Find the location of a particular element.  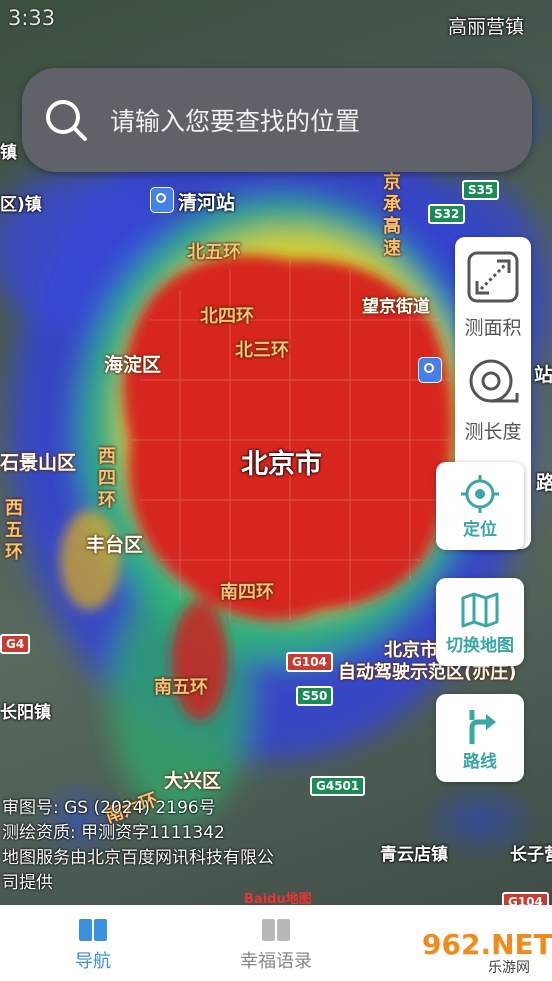

tape-measure-icon is located at coordinates (494, 381).